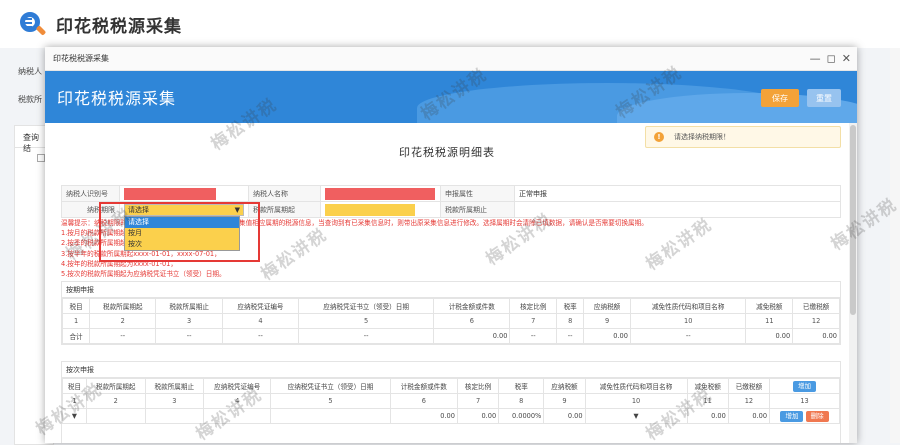  Describe the element at coordinates (477, 193) in the screenshot. I see `declare-attr-label: 申报属性` at that location.